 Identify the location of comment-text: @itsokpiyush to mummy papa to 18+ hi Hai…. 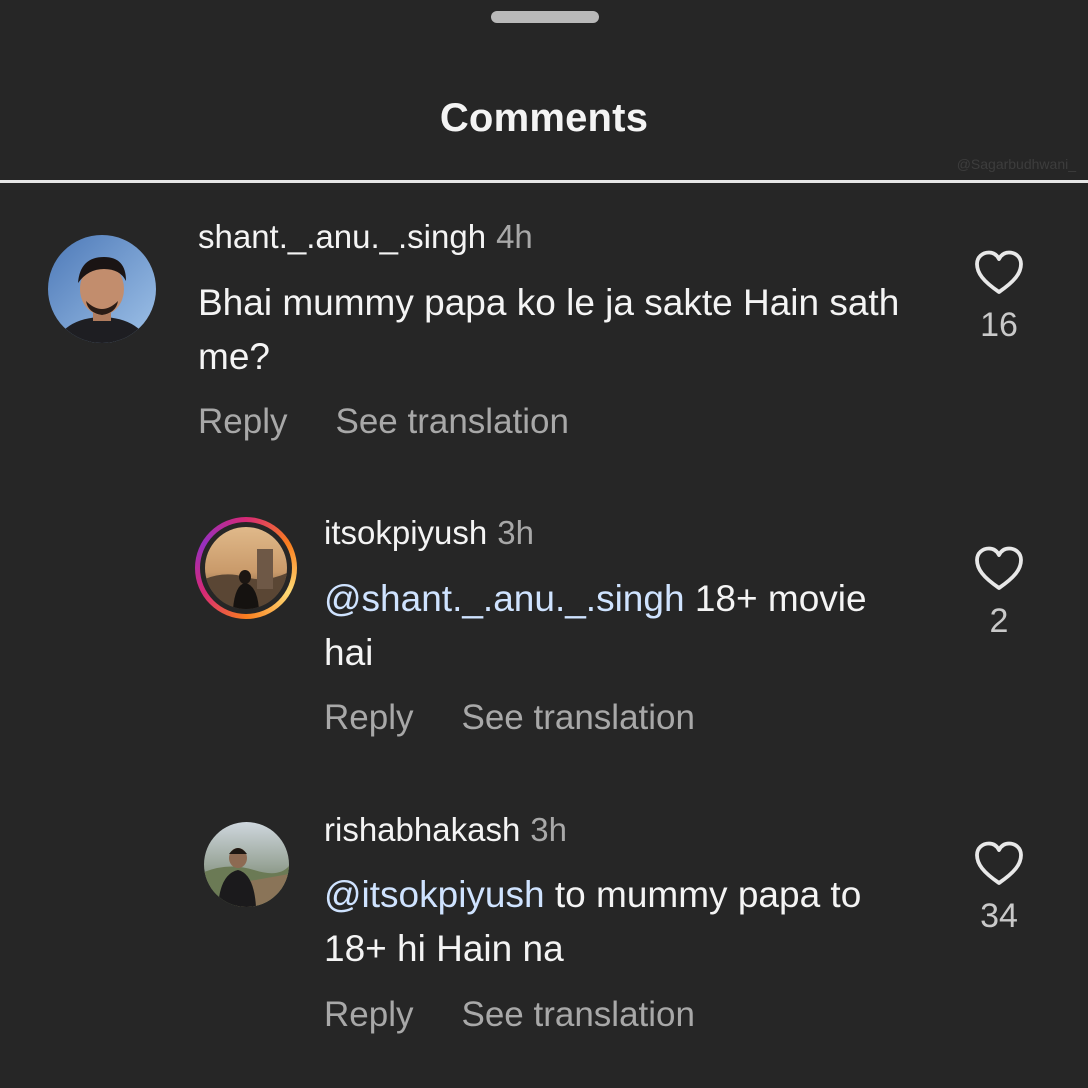
(624, 922).